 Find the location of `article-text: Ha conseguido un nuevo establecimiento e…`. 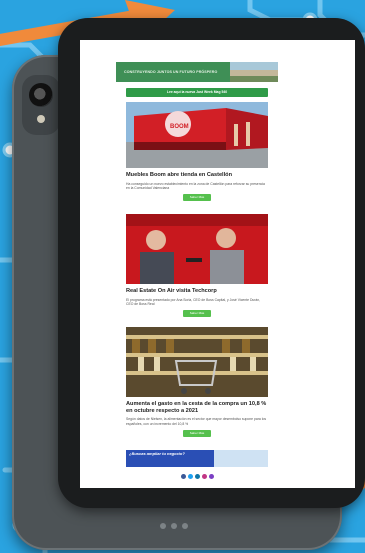

article-text: Ha conseguido un nuevo establecimiento e… is located at coordinates (195, 185).